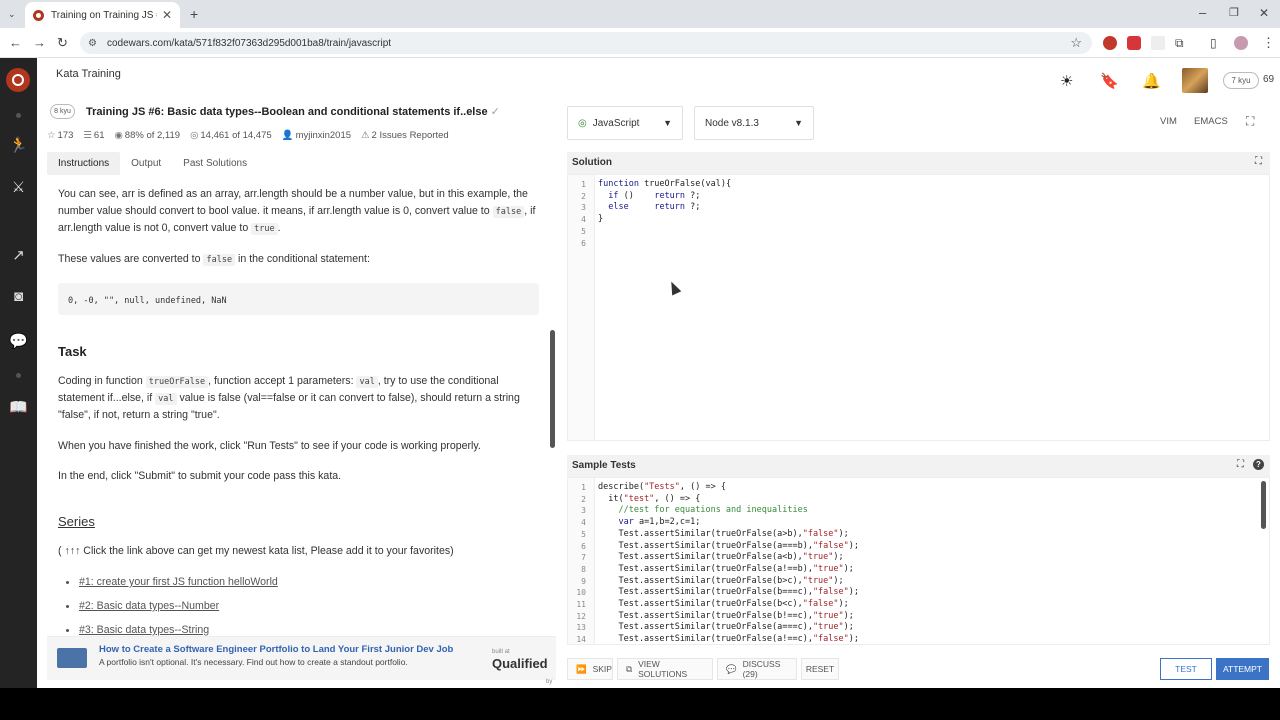 The image size is (1280, 720). Describe the element at coordinates (590, 669) in the screenshot. I see `skip-button: ⏩ SKIP` at that location.